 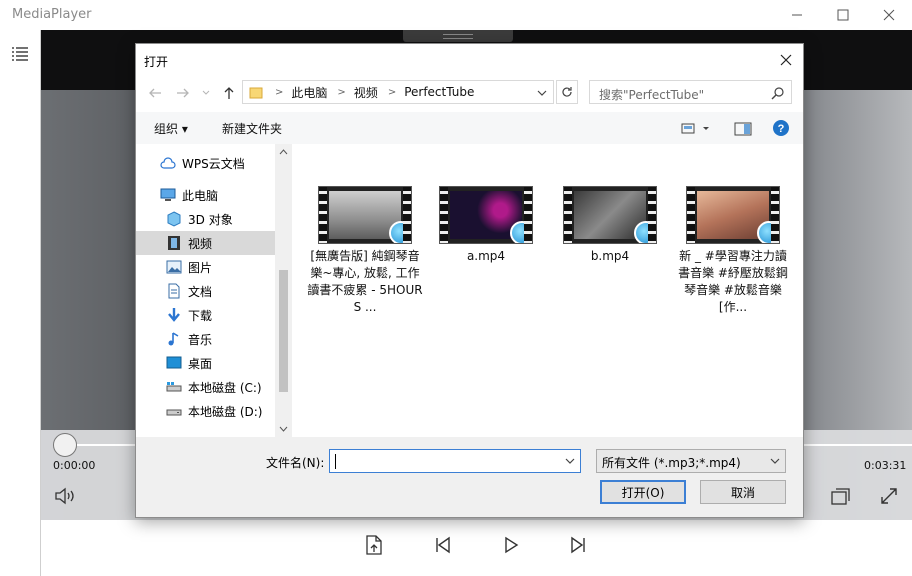 I want to click on scroll-up-icon, so click(x=283, y=152).